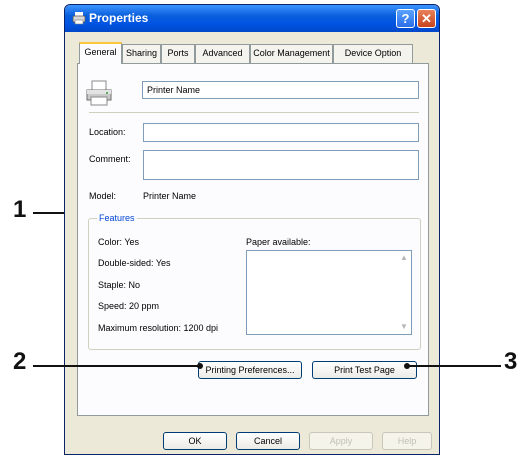 The width and height of the screenshot is (529, 459). Describe the element at coordinates (141, 53) in the screenshot. I see `tab-sharing: Sharing` at that location.